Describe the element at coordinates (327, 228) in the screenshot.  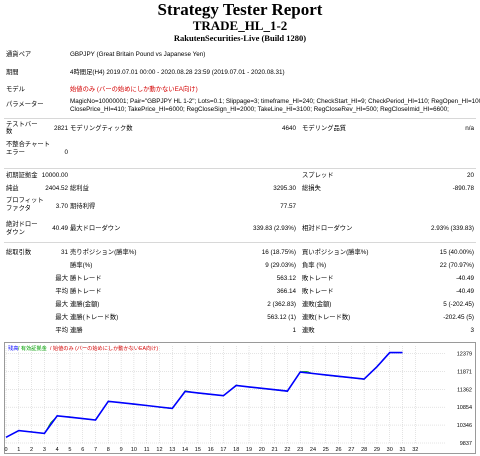
I see `reldd-label: 相対ドローダウン` at that location.